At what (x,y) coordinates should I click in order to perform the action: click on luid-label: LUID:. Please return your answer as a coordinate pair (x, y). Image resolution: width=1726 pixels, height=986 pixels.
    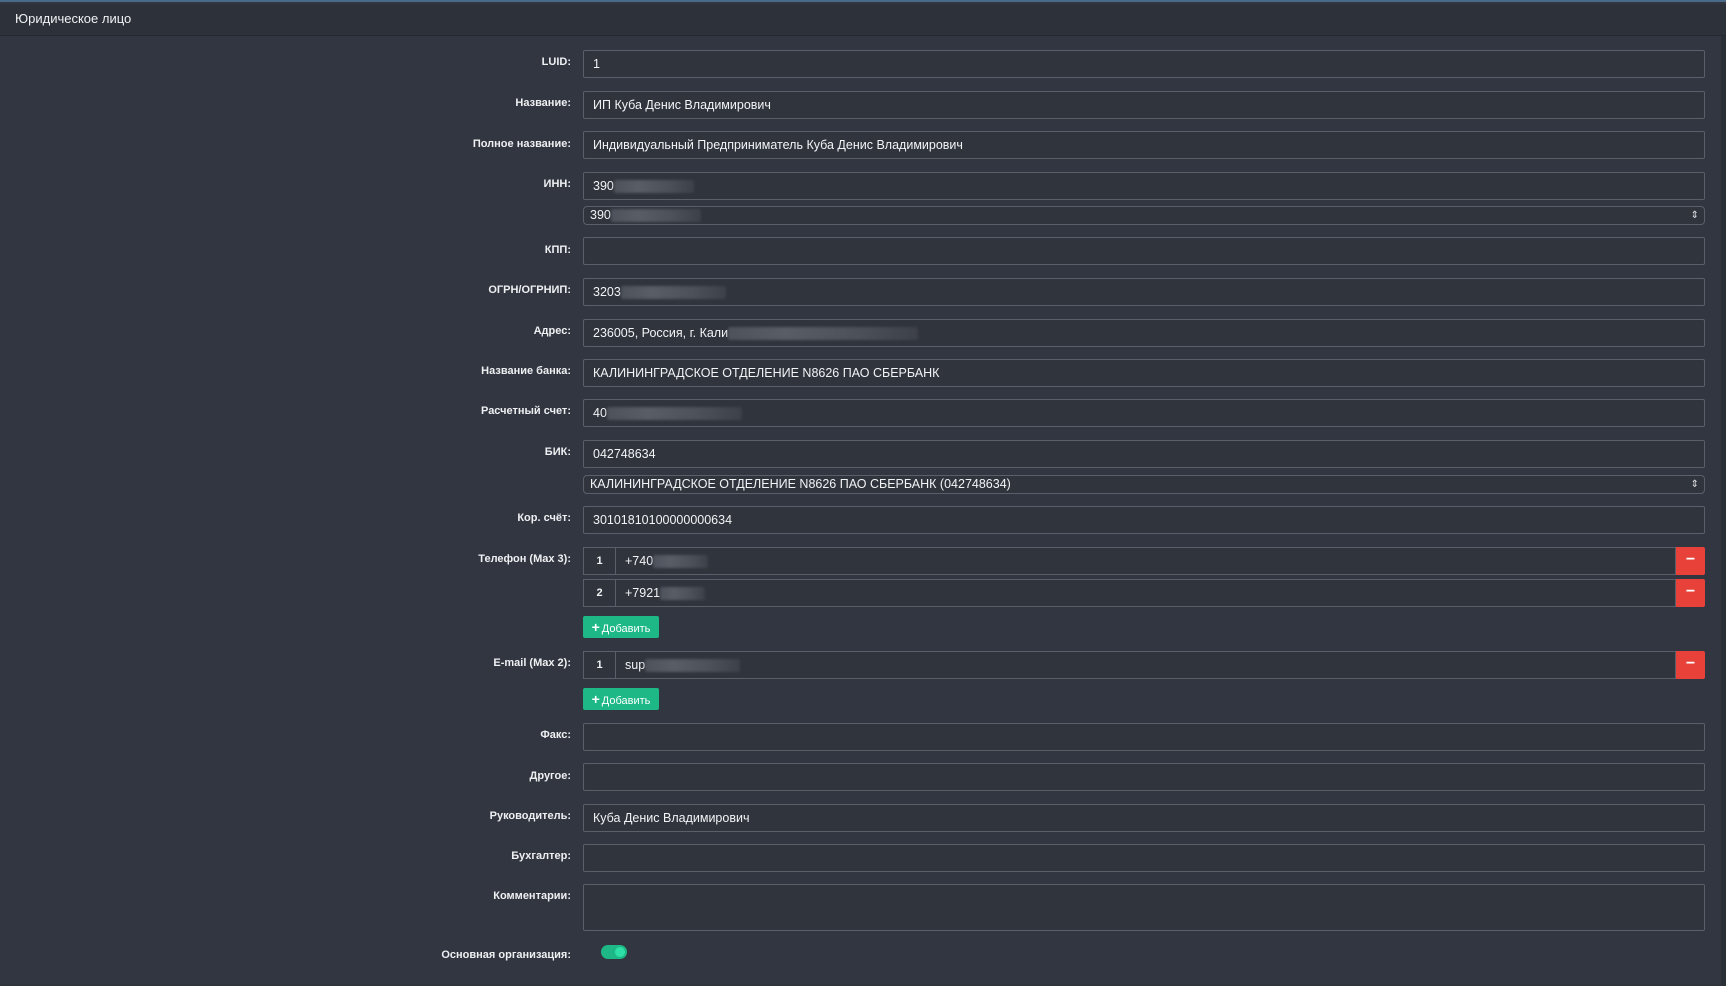
    Looking at the image, I should click on (556, 62).